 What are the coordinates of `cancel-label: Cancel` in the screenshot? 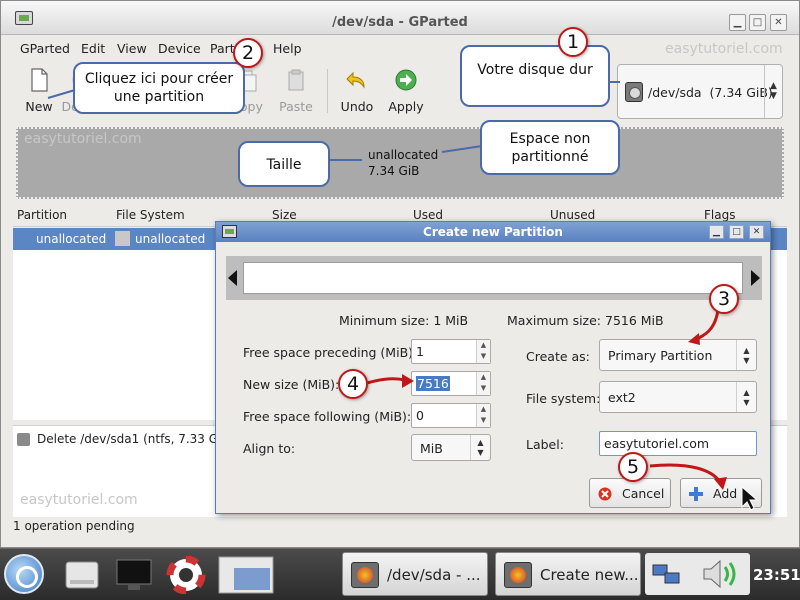 It's located at (643, 493).